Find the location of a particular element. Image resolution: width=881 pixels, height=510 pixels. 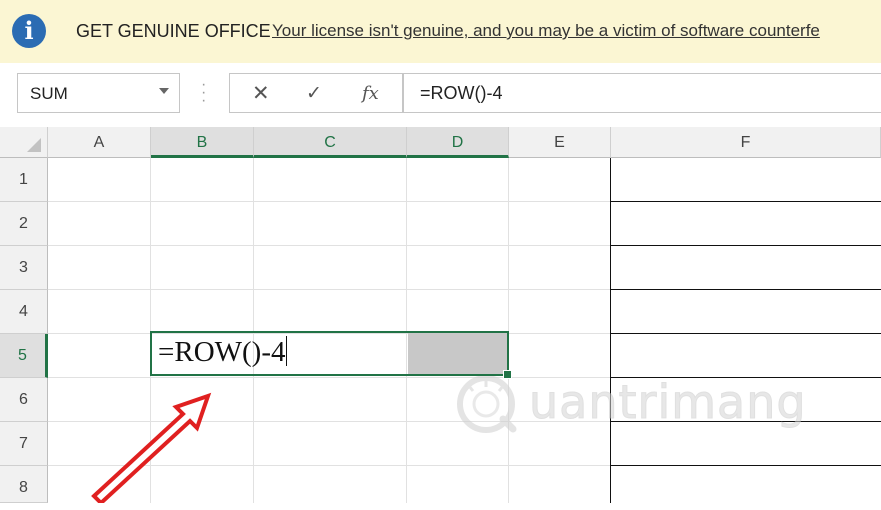

row-header-8: 8 is located at coordinates (24, 484).